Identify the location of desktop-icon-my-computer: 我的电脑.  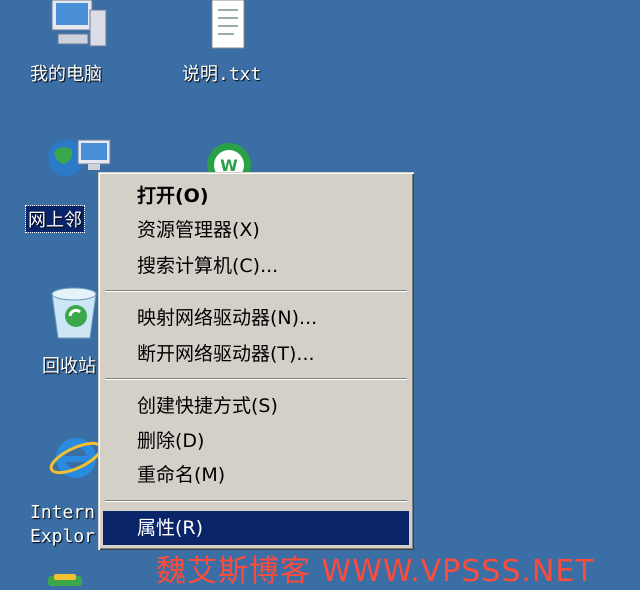
(80, 48).